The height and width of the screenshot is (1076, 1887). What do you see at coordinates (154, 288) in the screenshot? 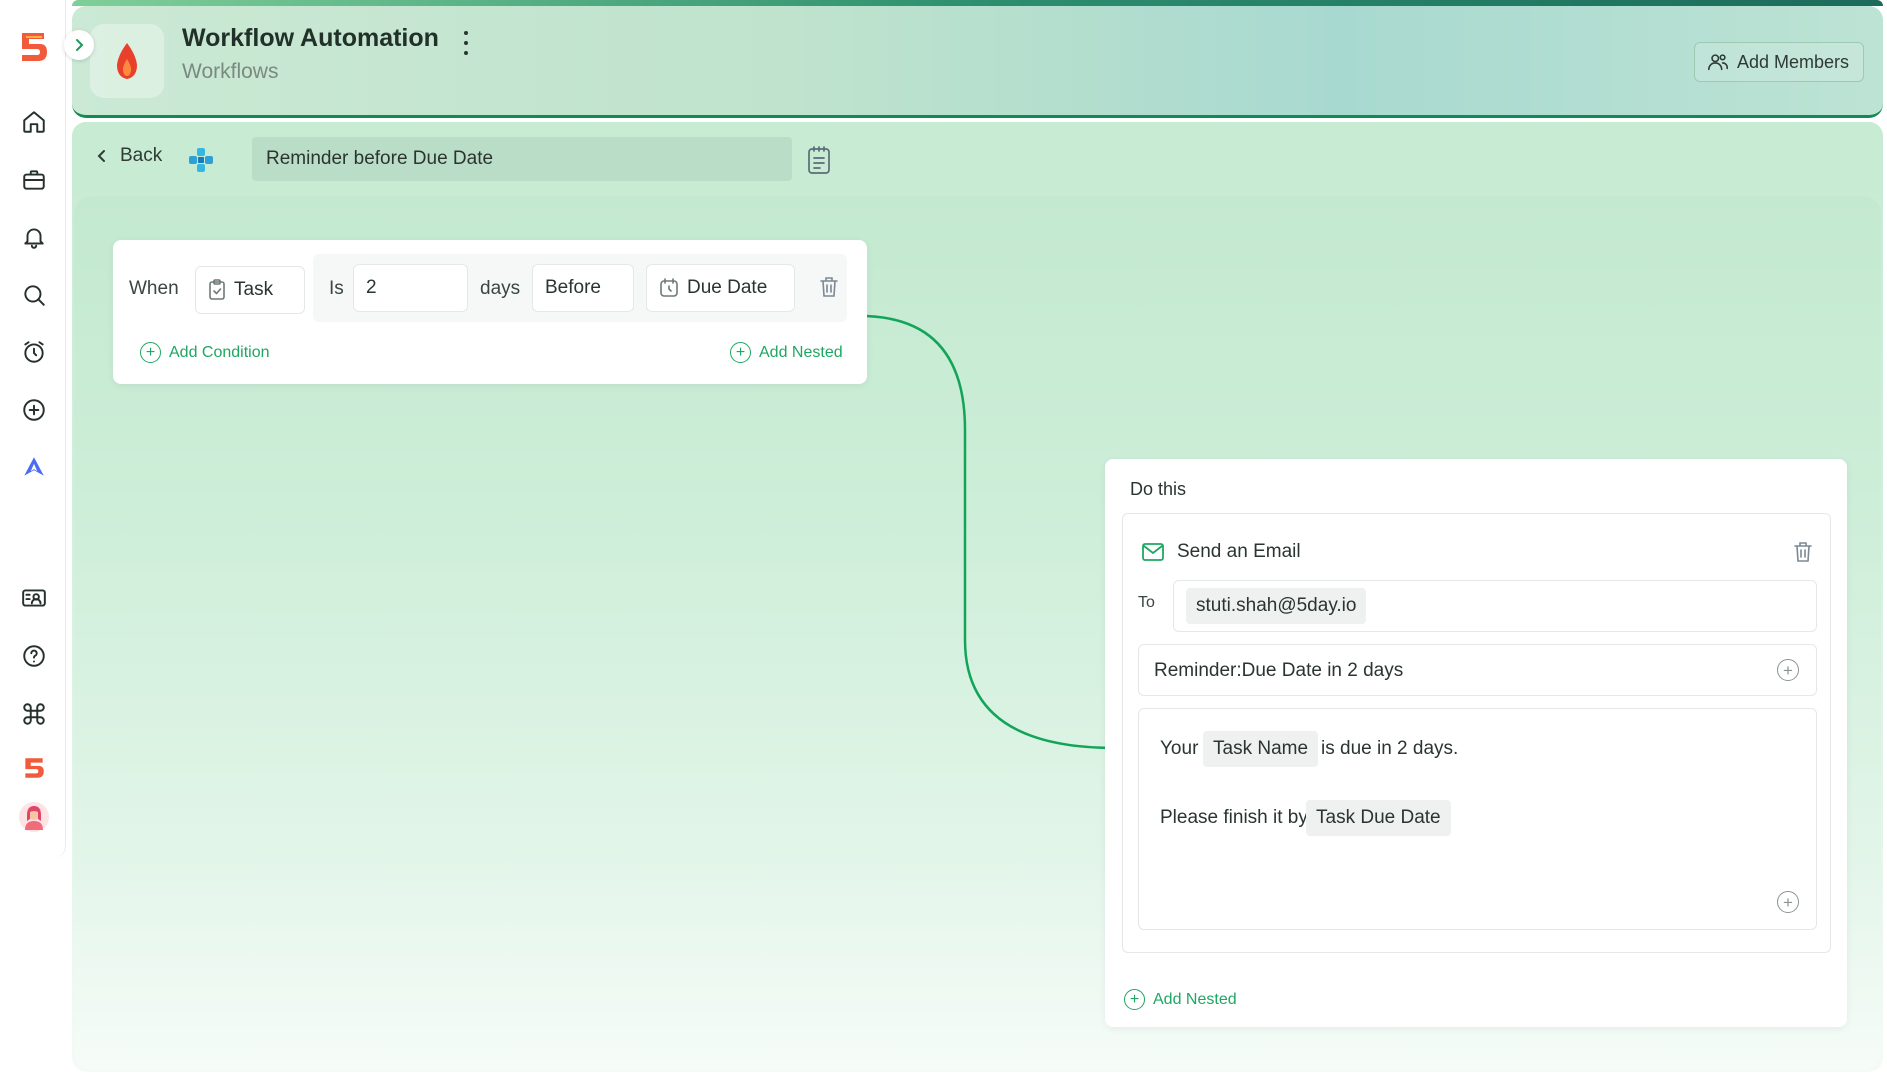
I see `when-label: When` at bounding box center [154, 288].